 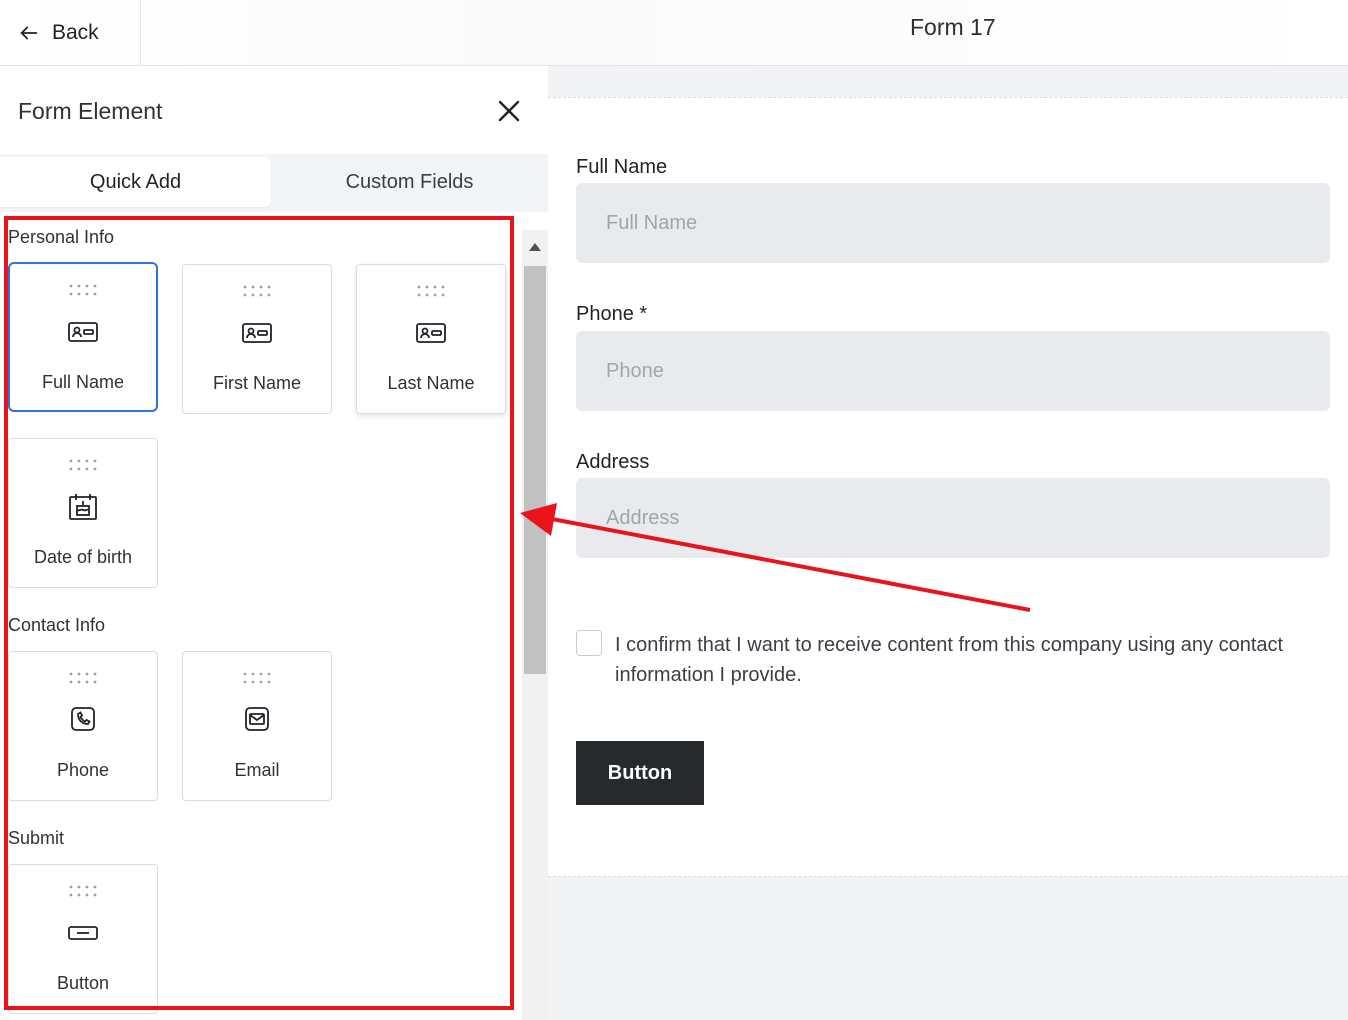 What do you see at coordinates (589, 643) in the screenshot?
I see `consent-checkbox` at bounding box center [589, 643].